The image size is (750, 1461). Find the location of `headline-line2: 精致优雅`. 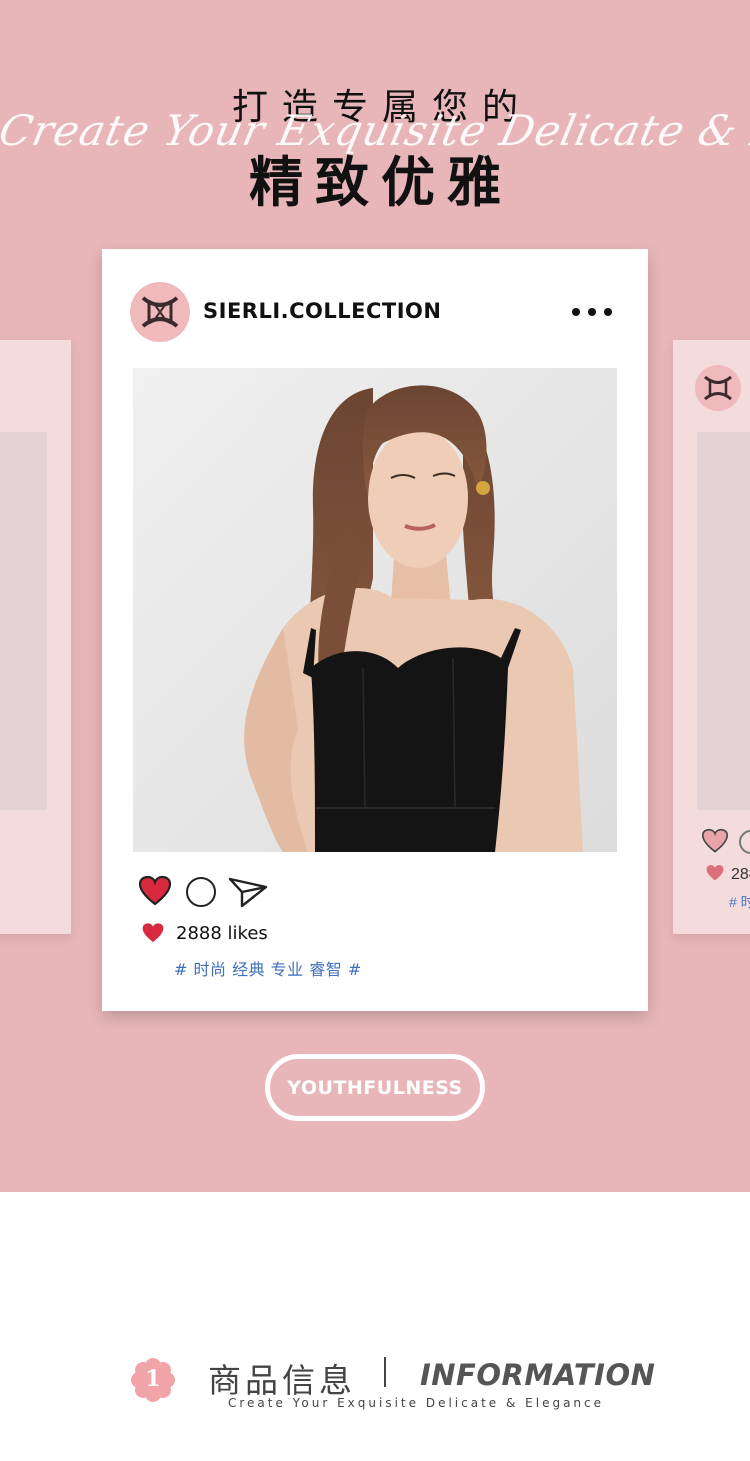

headline-line2: 精致优雅 is located at coordinates (381, 182).